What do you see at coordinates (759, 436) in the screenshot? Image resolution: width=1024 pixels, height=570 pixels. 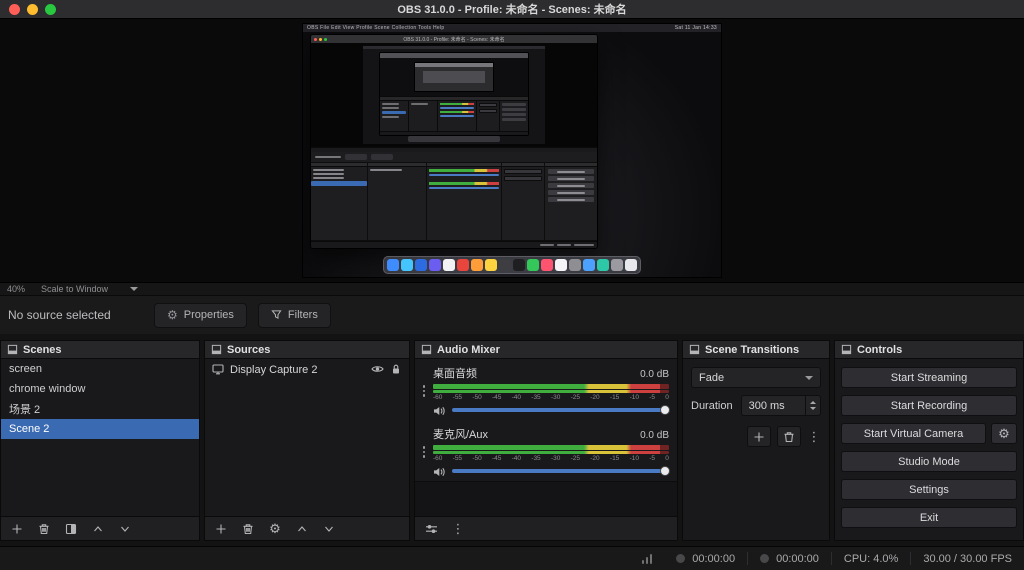 I see `add-transition-button` at bounding box center [759, 436].